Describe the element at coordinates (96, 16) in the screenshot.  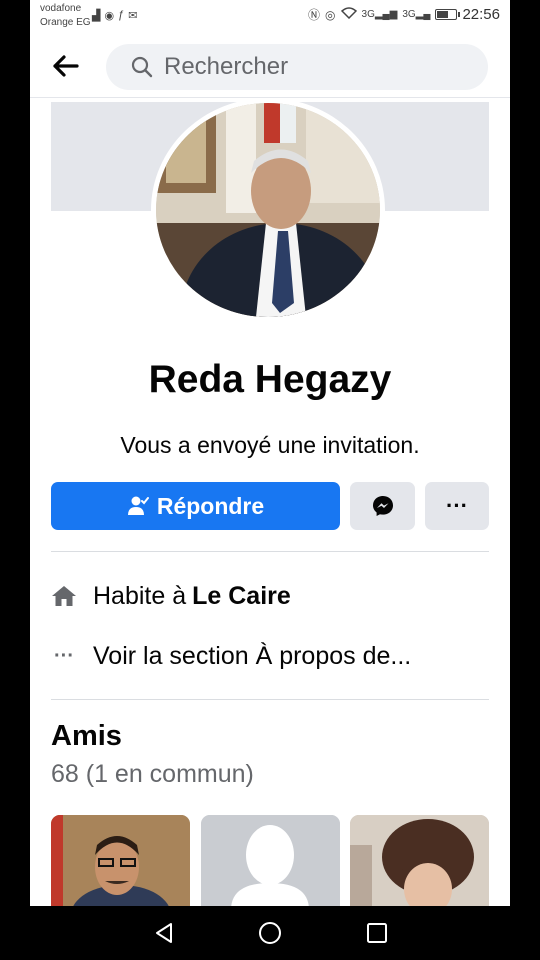
I see `activity-icon: ▟` at that location.